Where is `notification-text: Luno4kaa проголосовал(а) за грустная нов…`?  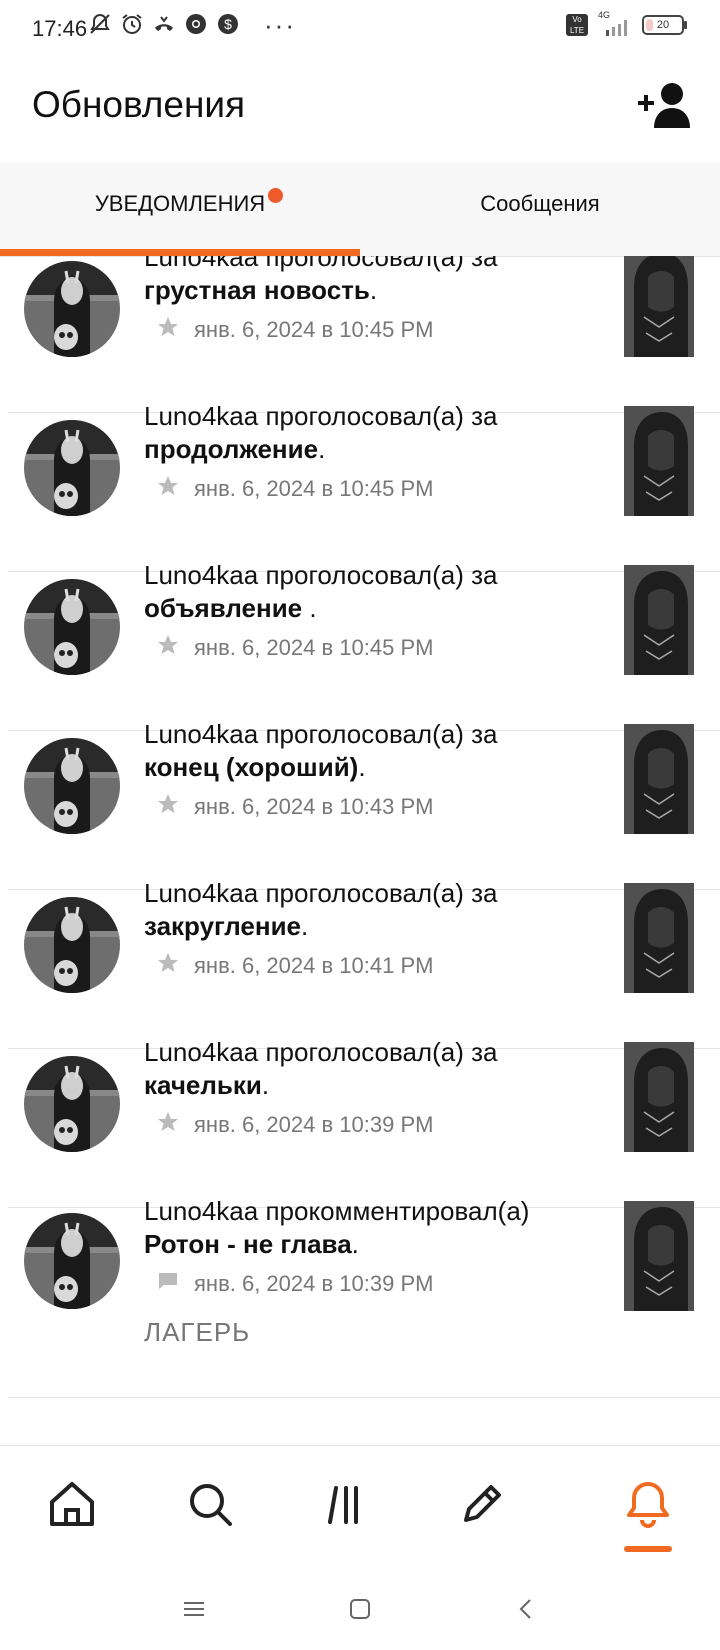 notification-text: Luno4kaa проголосовал(а) за грустная нов… is located at coordinates (364, 281).